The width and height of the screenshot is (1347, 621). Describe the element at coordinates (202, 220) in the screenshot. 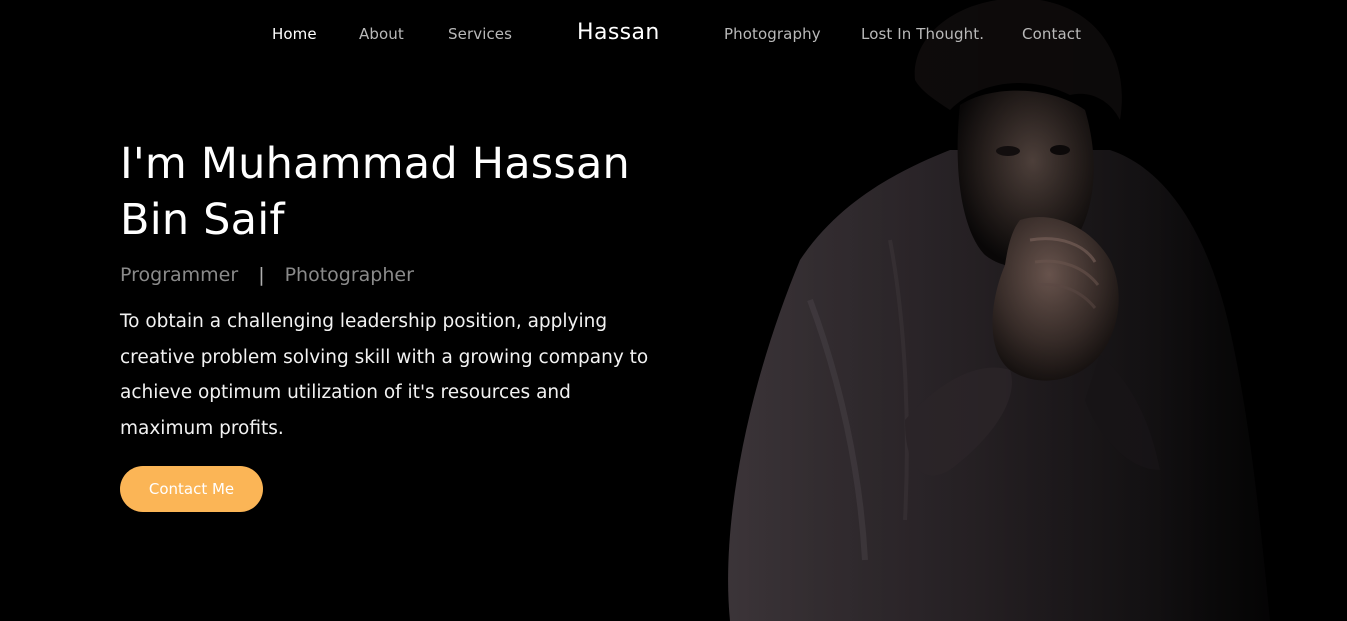

I see `hero-title-line-2: Bin Saif` at that location.